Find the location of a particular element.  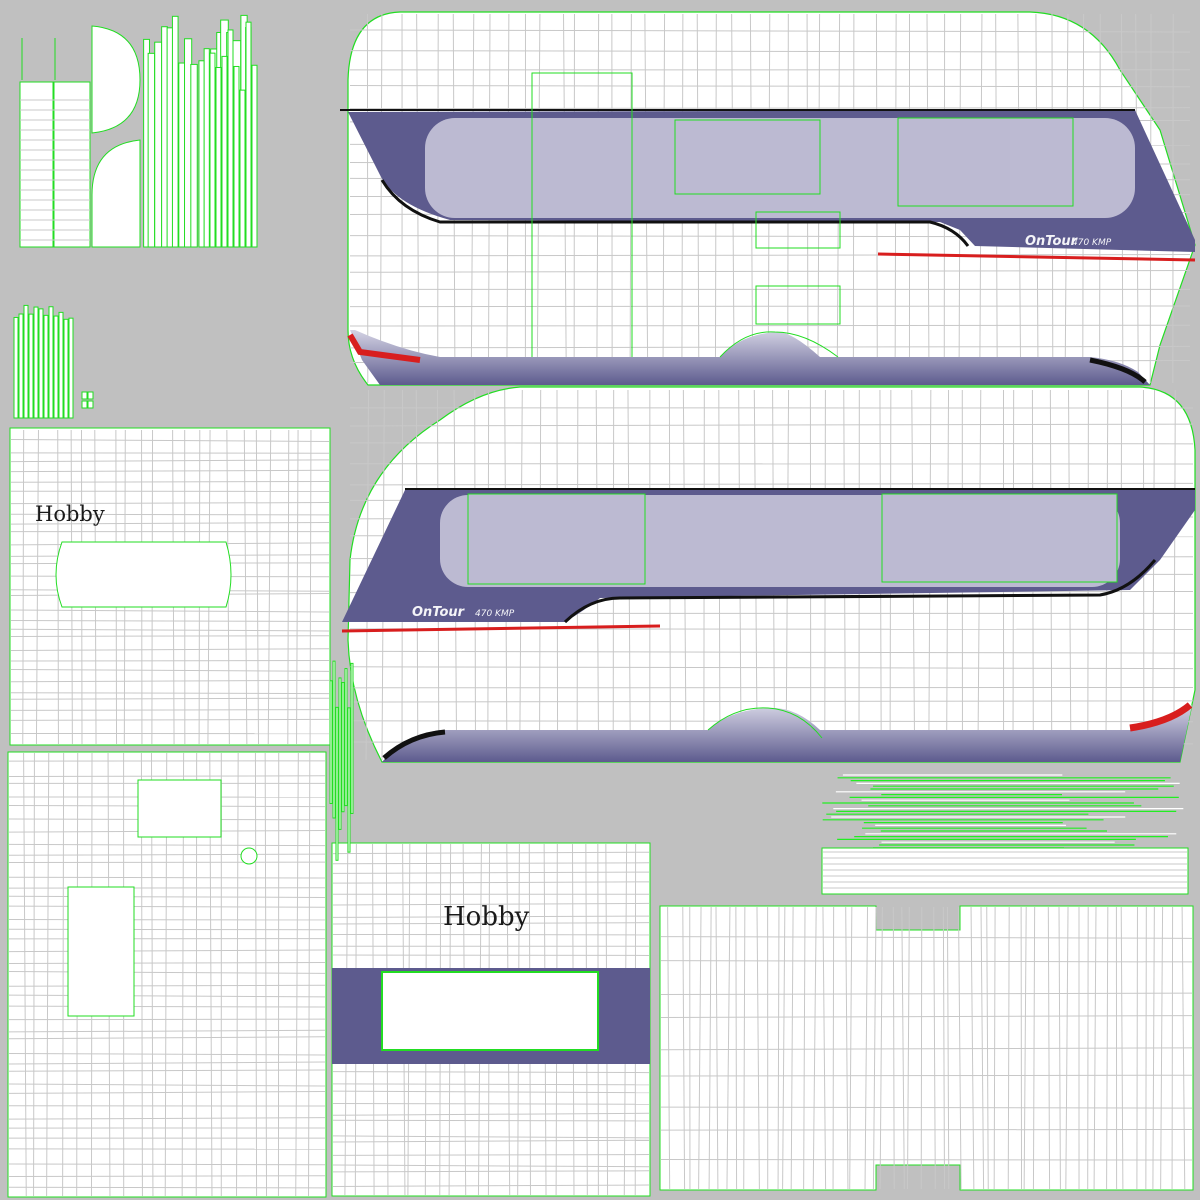

brand-label-center: Hobby is located at coordinates (486, 917).